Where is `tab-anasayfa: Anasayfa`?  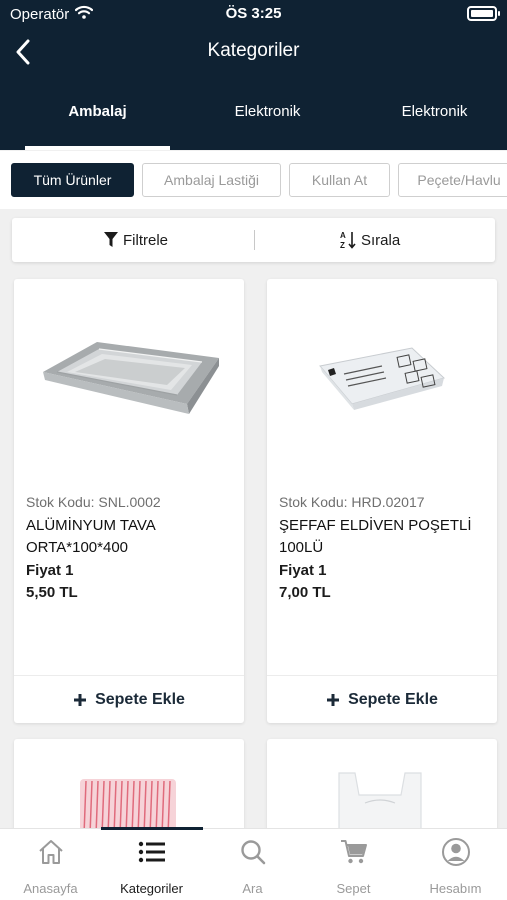 tab-anasayfa: Anasayfa is located at coordinates (50, 864).